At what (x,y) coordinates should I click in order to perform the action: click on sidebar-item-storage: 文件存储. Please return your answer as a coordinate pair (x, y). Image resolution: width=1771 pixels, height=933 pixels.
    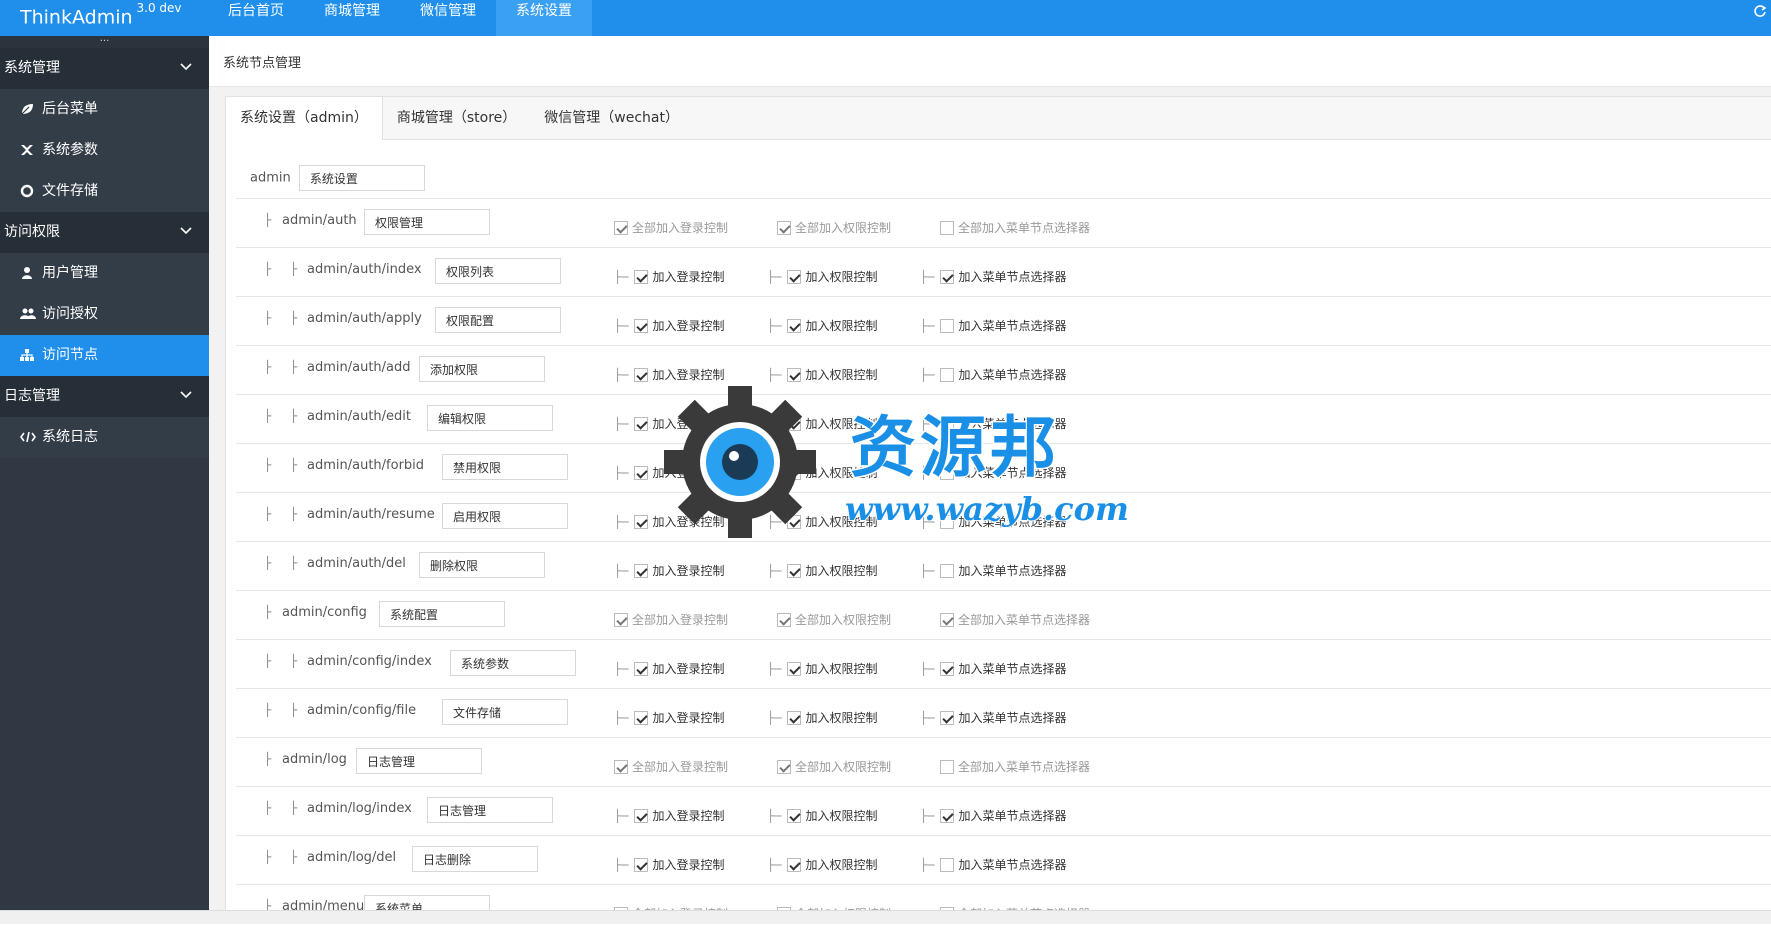
    Looking at the image, I should click on (104, 191).